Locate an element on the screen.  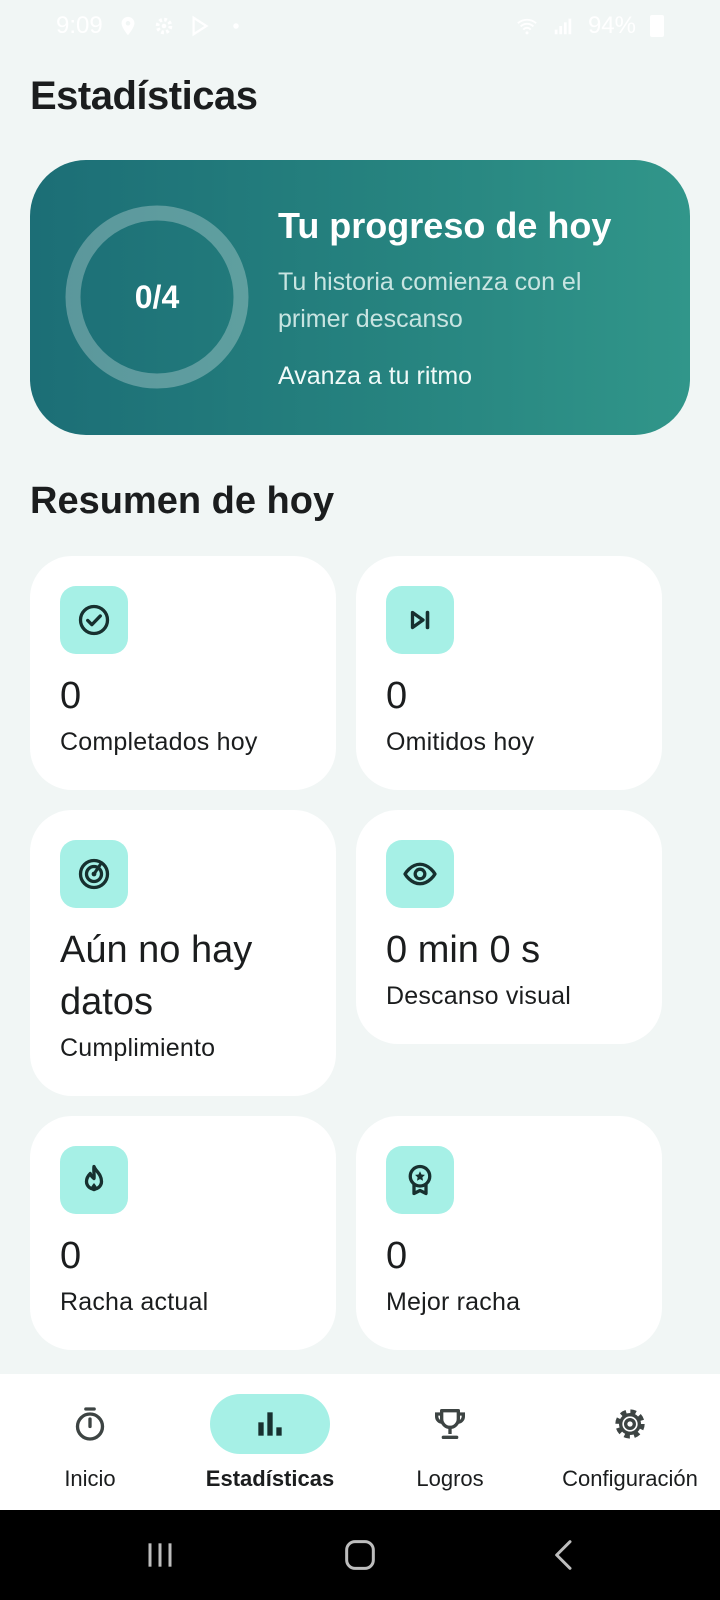
nav-label-estadisticas: Estadísticas is located at coordinates (270, 1478).